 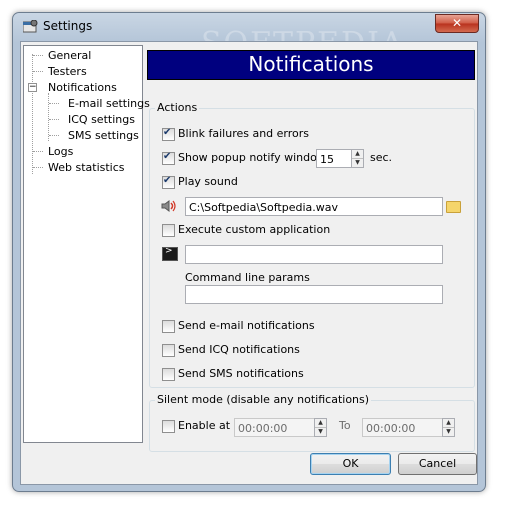 I want to click on command-line-params-label: Command line params, so click(x=247, y=277).